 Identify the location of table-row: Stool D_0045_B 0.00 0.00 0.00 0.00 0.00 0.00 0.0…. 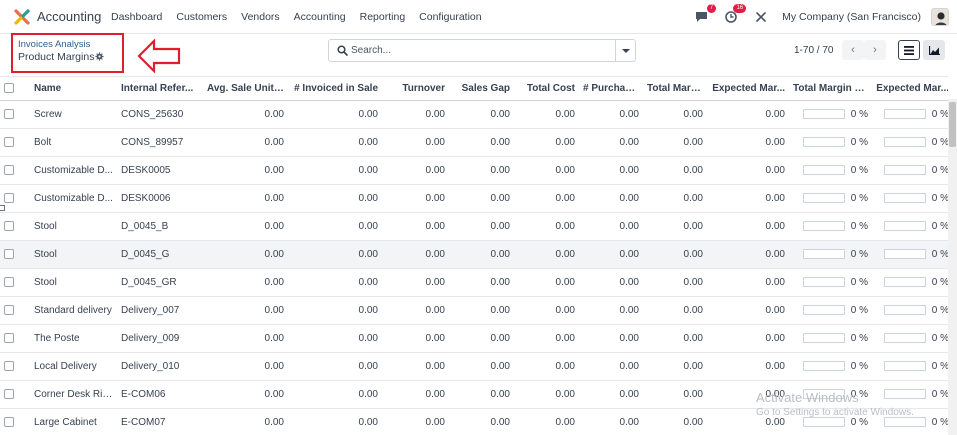
(474, 226).